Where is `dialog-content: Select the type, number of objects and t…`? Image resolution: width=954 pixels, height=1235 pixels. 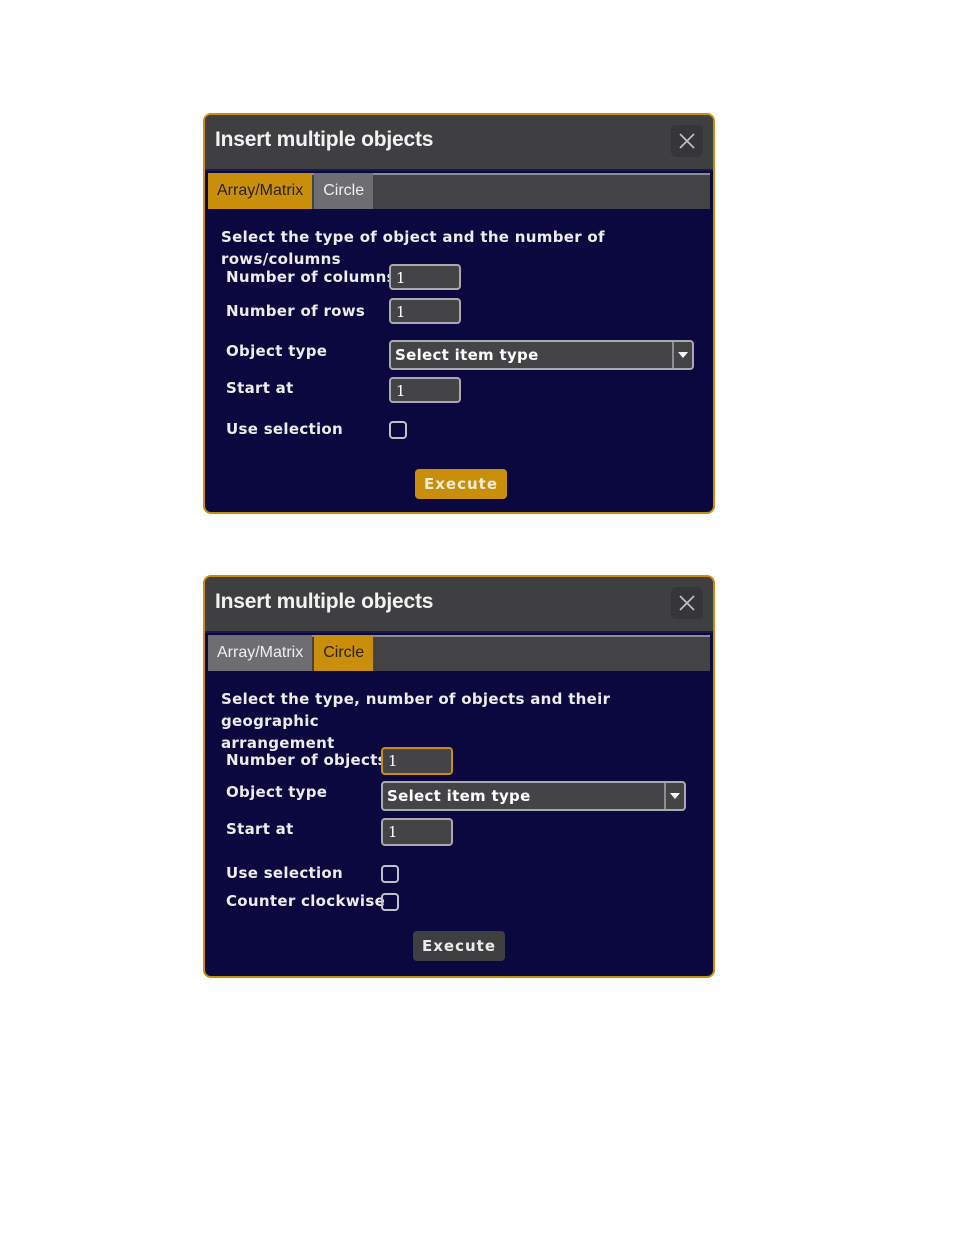 dialog-content: Select the type, number of objects and t… is located at coordinates (459, 823).